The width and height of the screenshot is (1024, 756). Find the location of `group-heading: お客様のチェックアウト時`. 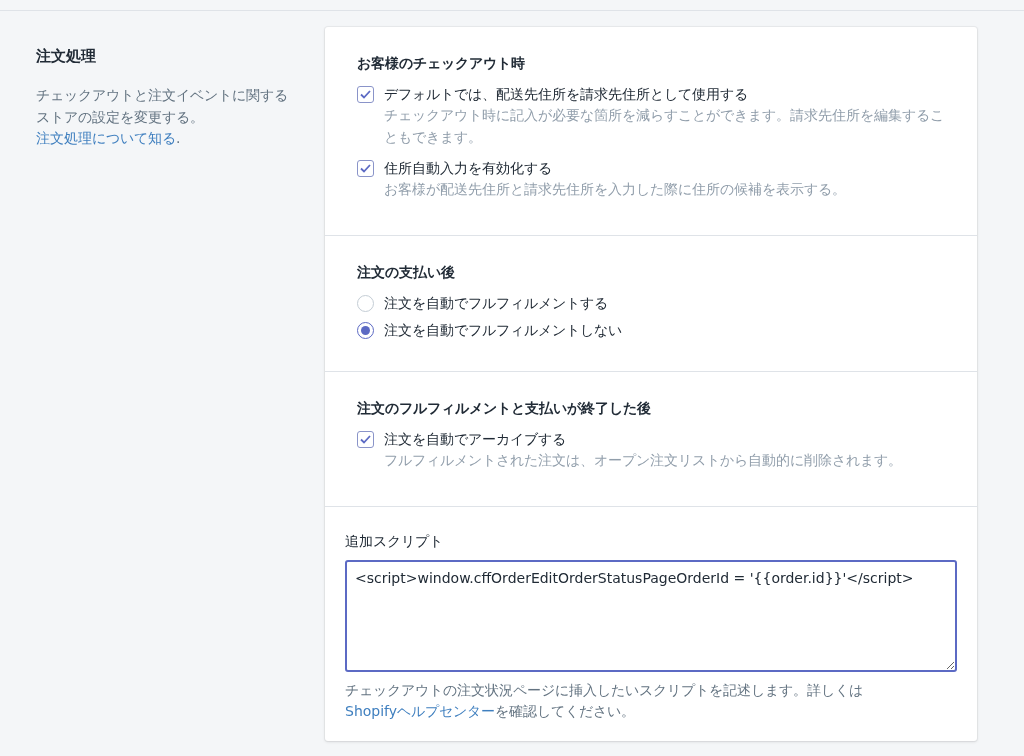

group-heading: お客様のチェックアウト時 is located at coordinates (441, 63).